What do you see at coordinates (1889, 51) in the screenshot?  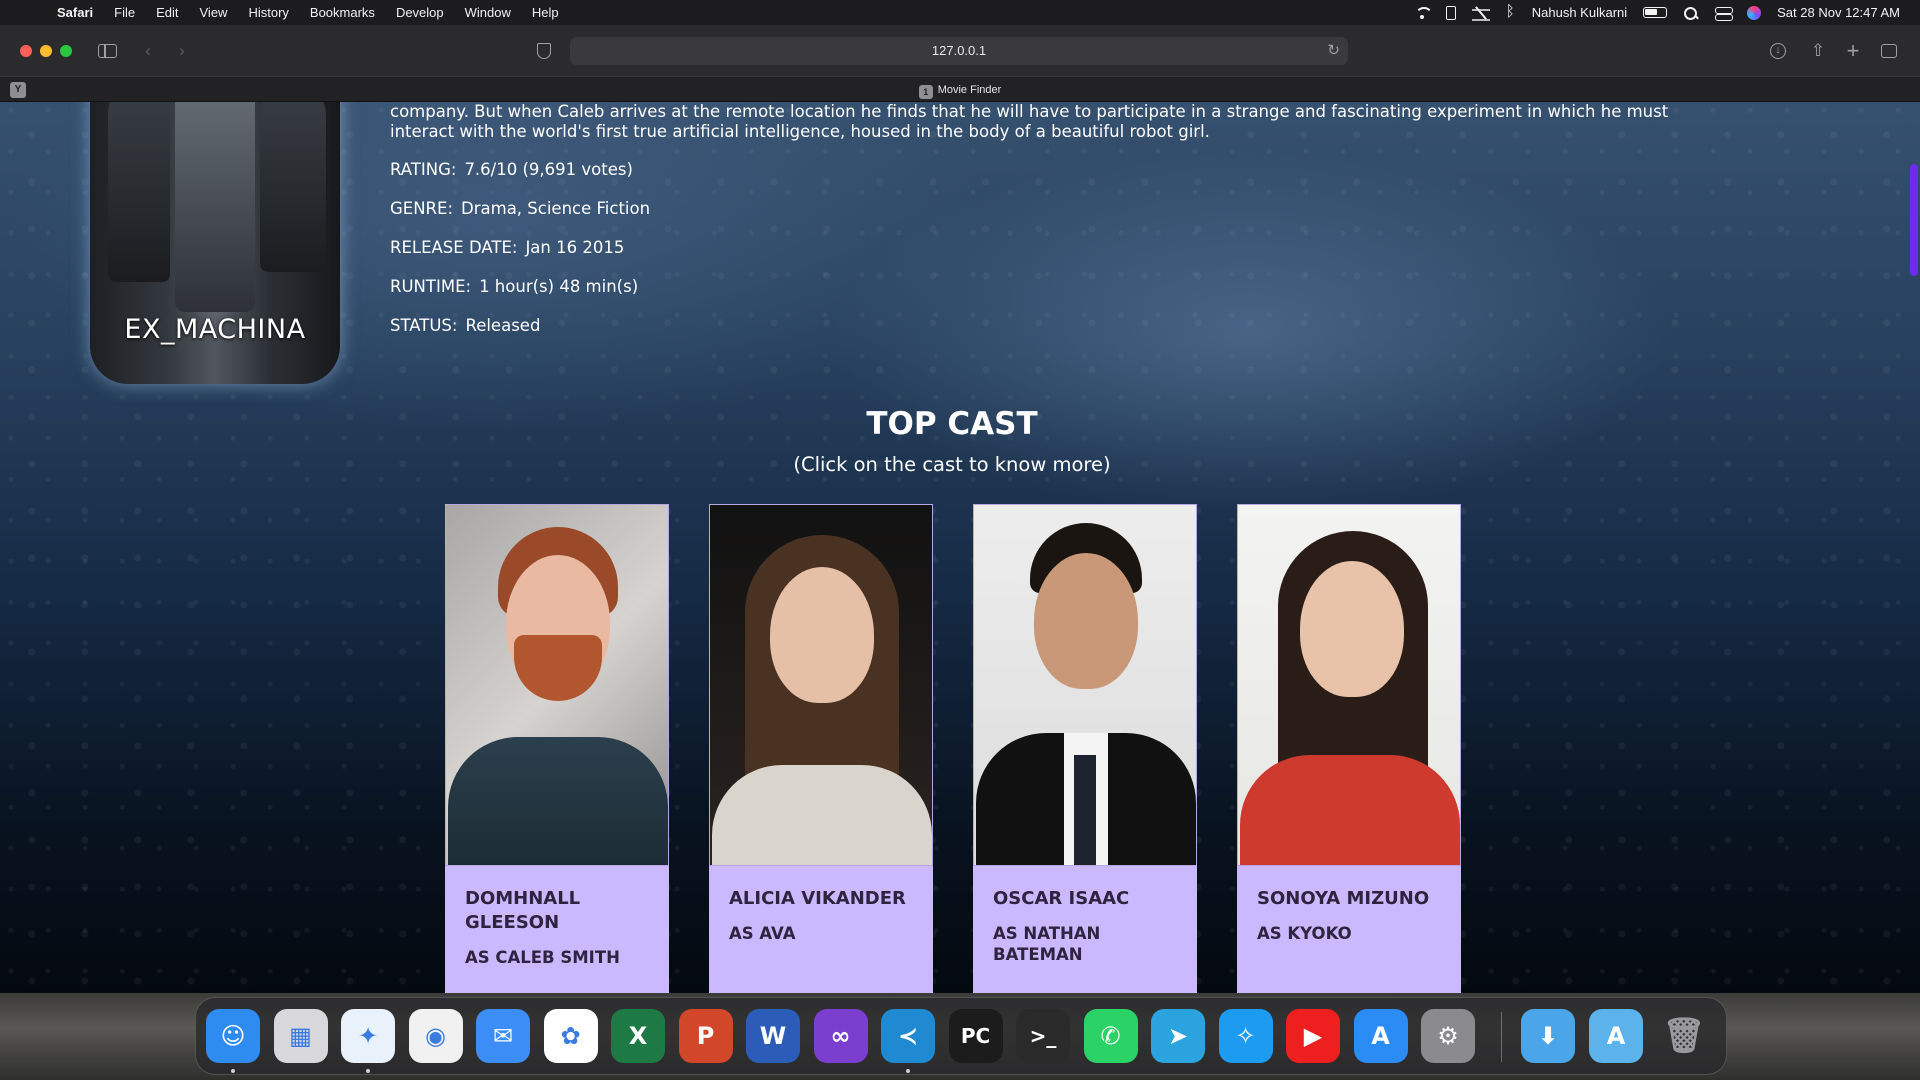 I see `tab-overview-button` at bounding box center [1889, 51].